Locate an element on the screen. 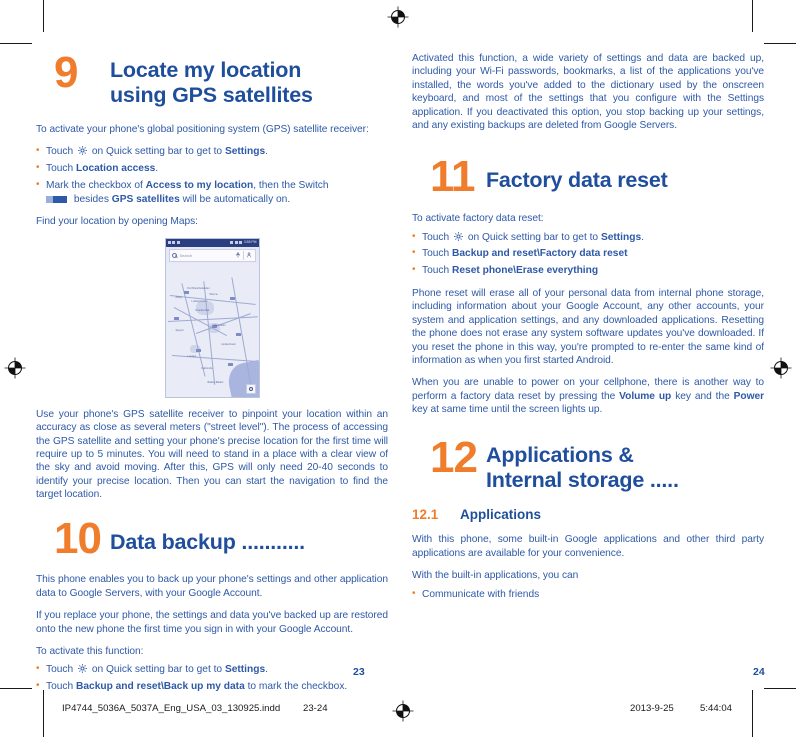 This screenshot has height=737, width=796. map-place-label-5: Ludwigshafen is located at coordinates (199, 301).